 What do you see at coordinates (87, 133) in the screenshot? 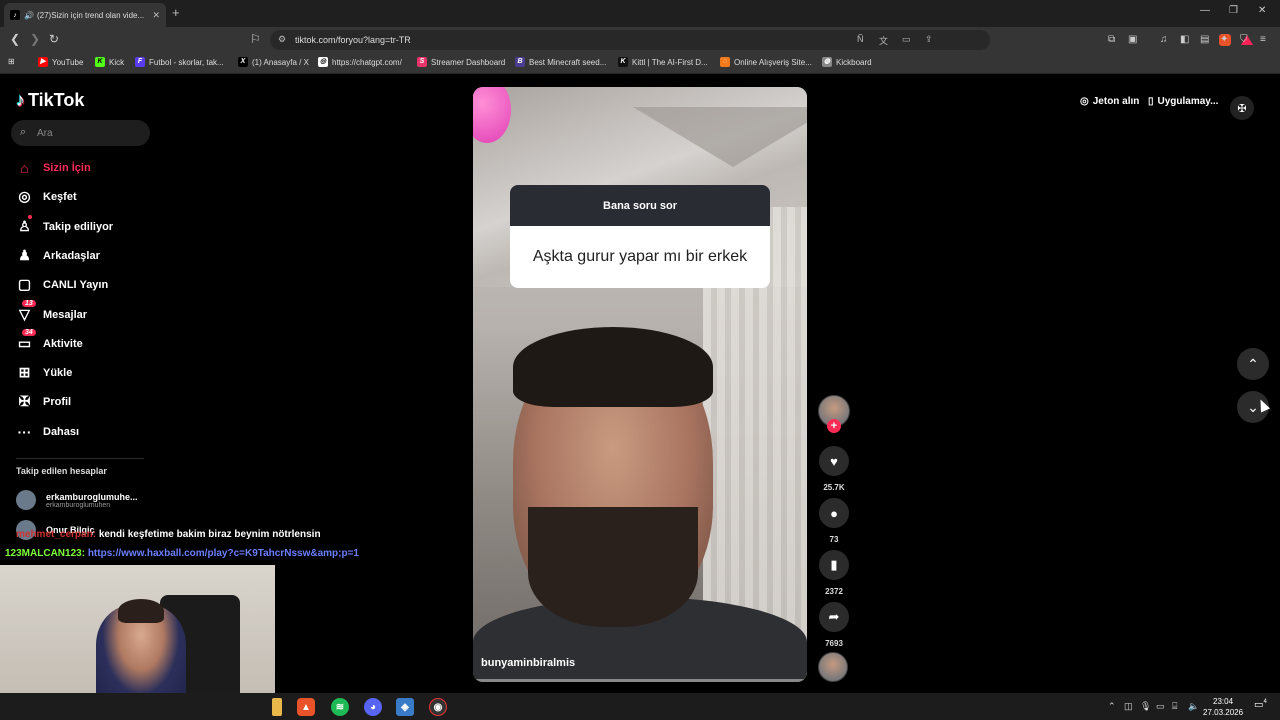
I see `search-input` at bounding box center [87, 133].